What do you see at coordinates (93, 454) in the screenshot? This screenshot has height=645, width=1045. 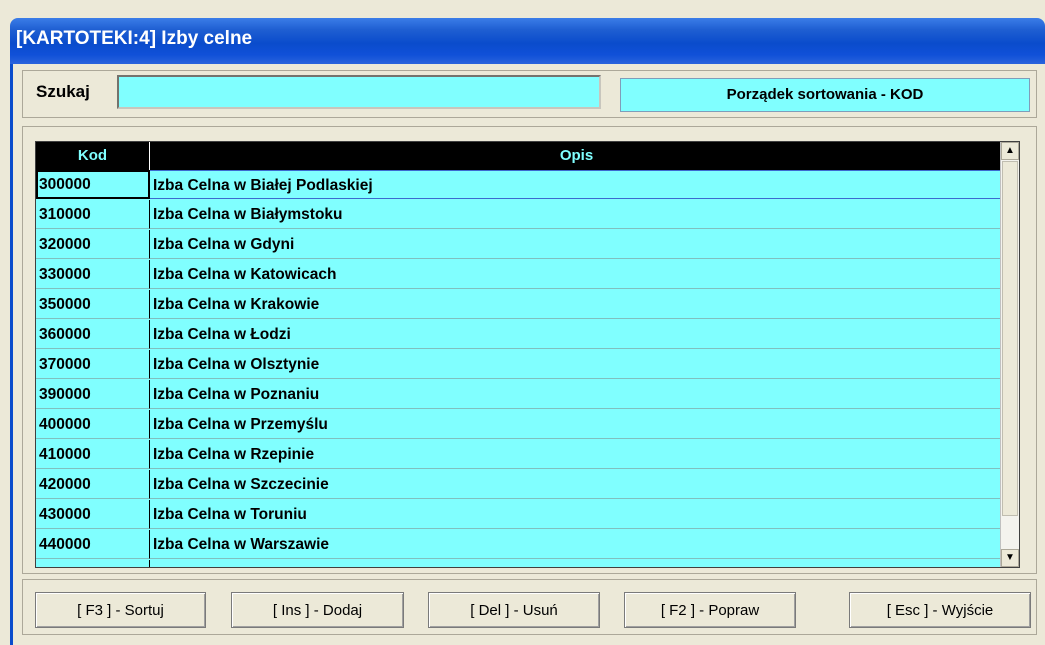 I see `cell-kod: 410000` at bounding box center [93, 454].